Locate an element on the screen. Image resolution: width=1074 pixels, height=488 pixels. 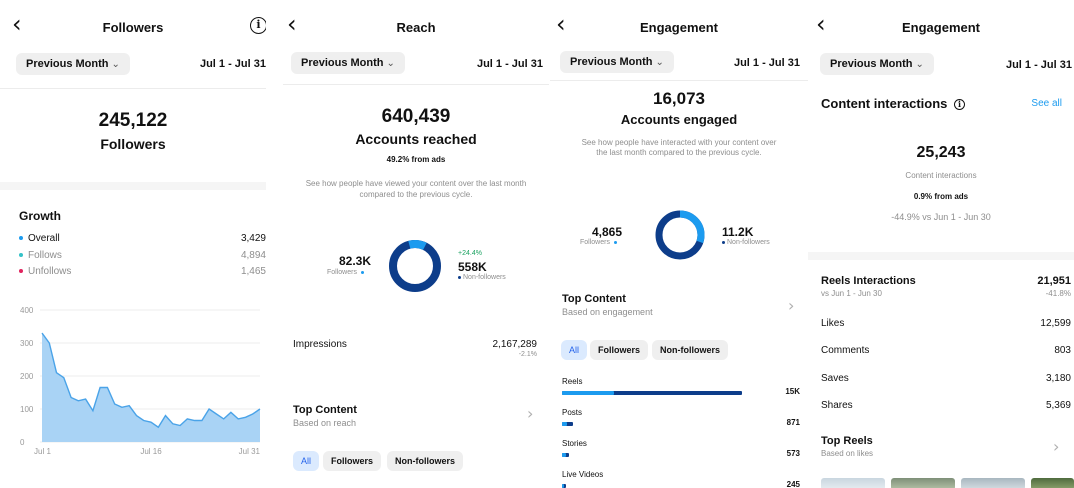
reach-donut-chart is located at coordinates (415, 266).